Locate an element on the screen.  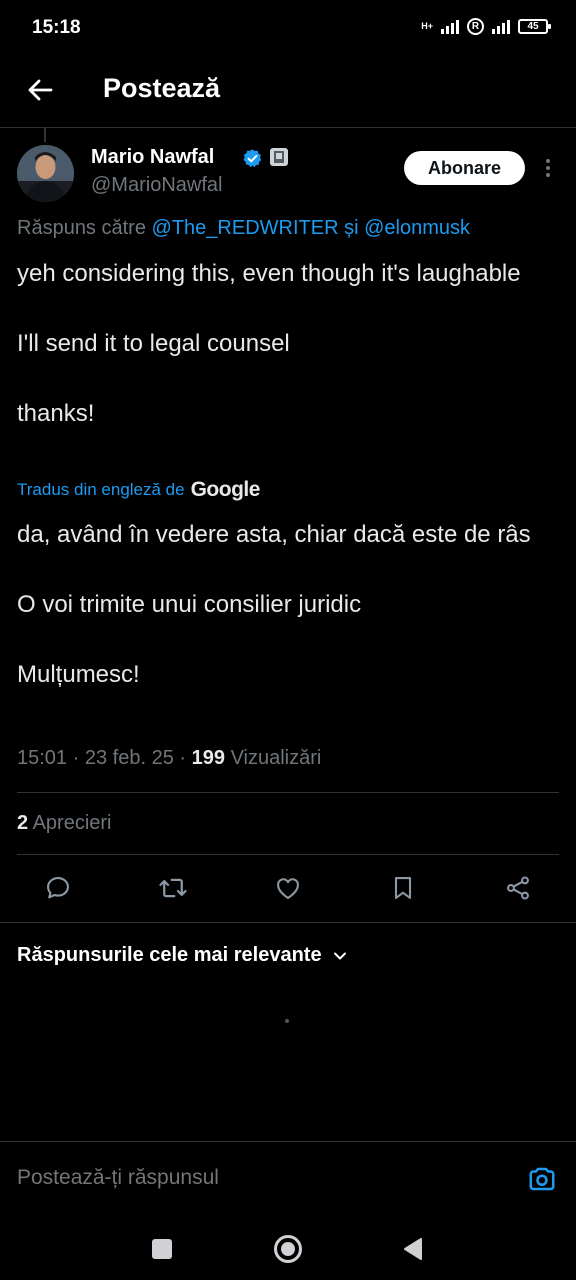
reply-button is located at coordinates (58, 888).